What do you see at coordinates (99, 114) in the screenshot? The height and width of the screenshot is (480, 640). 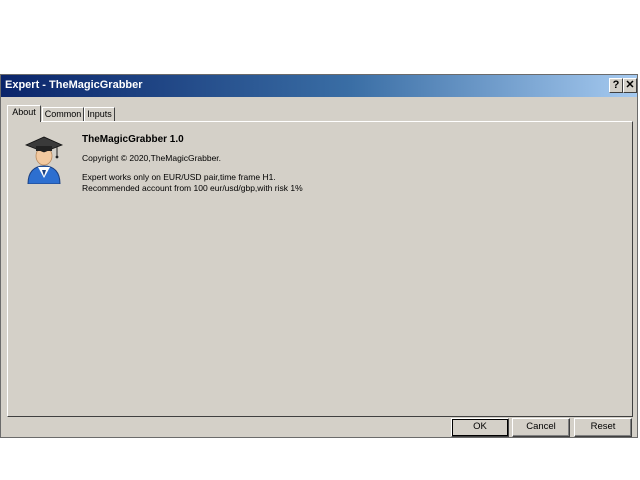 I see `tab-inputs: Inputs` at bounding box center [99, 114].